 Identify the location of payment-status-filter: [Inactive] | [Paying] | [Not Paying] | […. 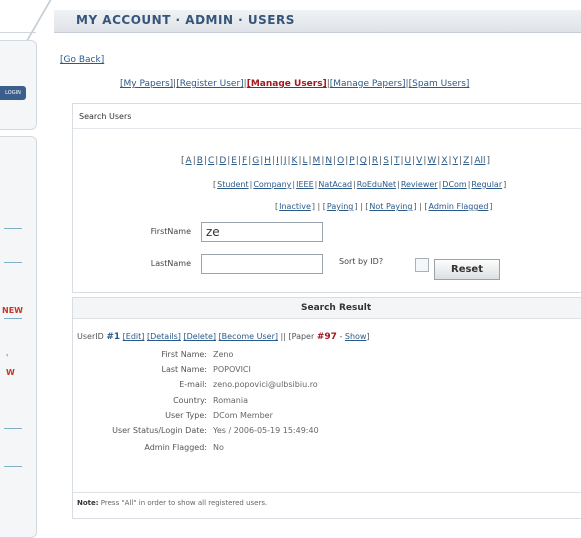
(384, 206).